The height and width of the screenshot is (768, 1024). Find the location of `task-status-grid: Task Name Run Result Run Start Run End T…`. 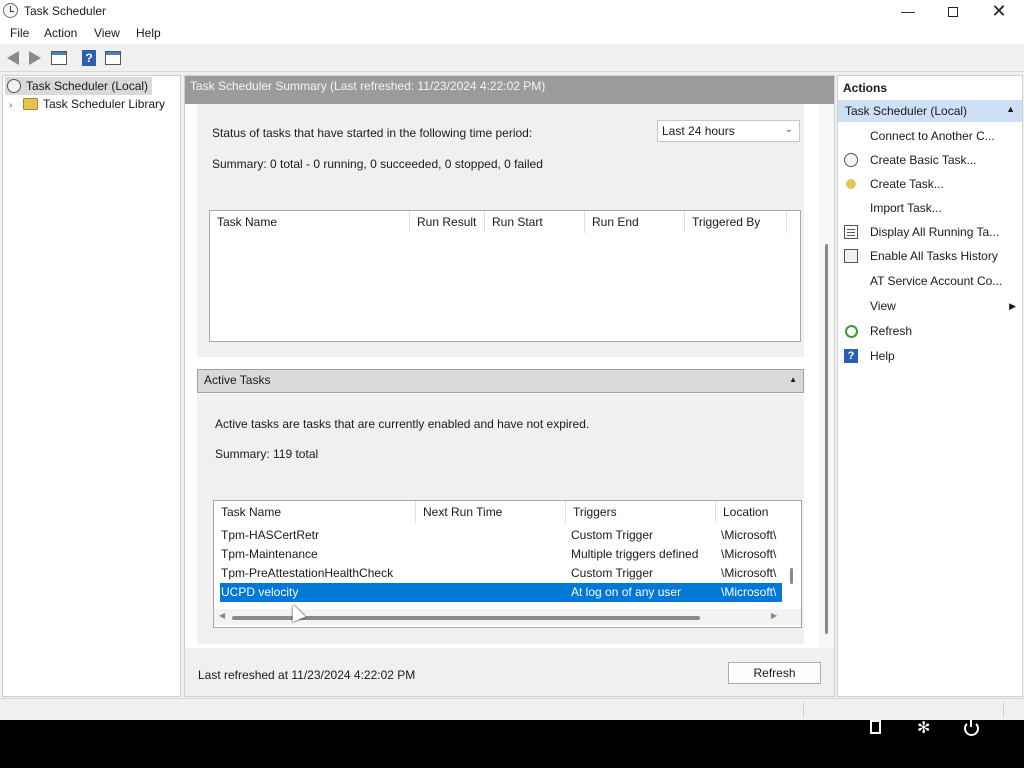

task-status-grid: Task Name Run Result Run Start Run End T… is located at coordinates (505, 276).